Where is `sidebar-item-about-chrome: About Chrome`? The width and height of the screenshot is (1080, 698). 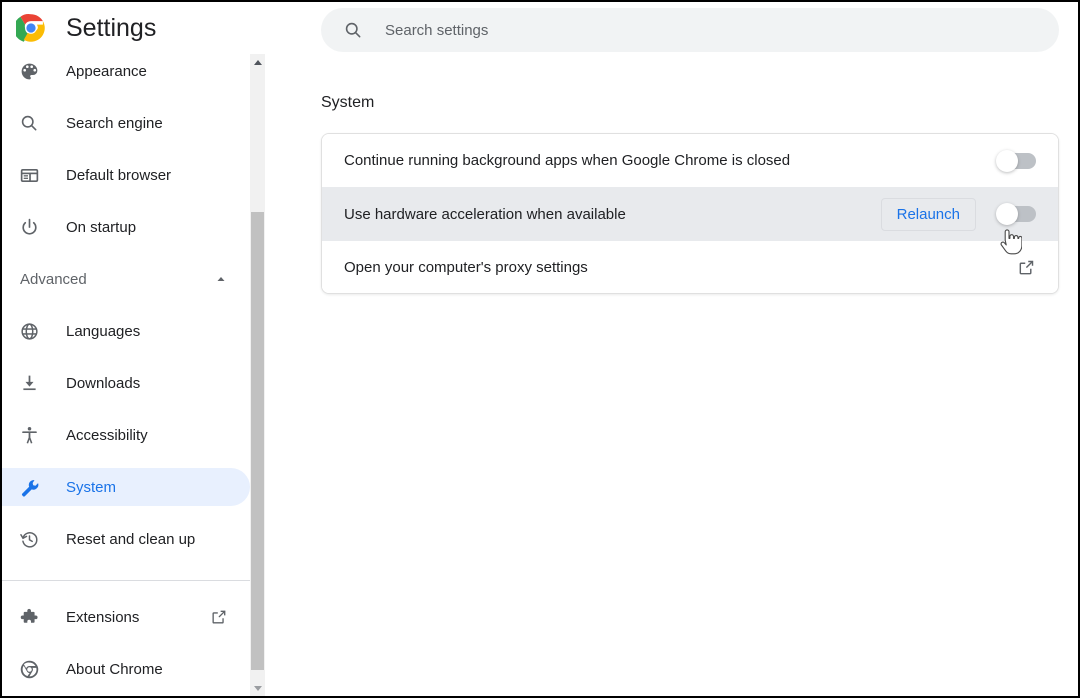
sidebar-item-about-chrome: About Chrome is located at coordinates (126, 669).